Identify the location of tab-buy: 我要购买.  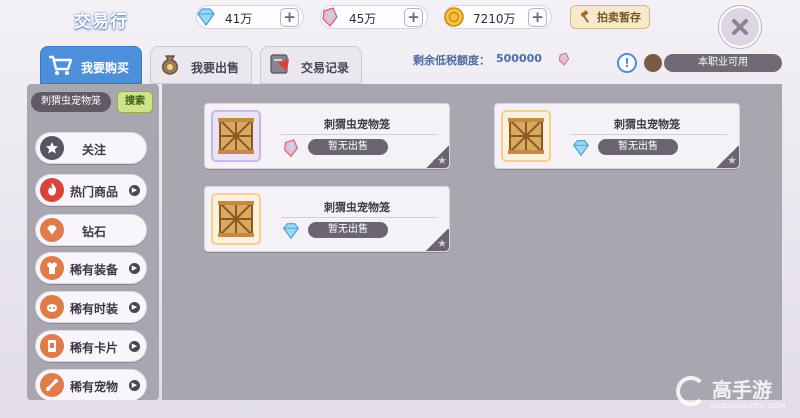
(91, 65).